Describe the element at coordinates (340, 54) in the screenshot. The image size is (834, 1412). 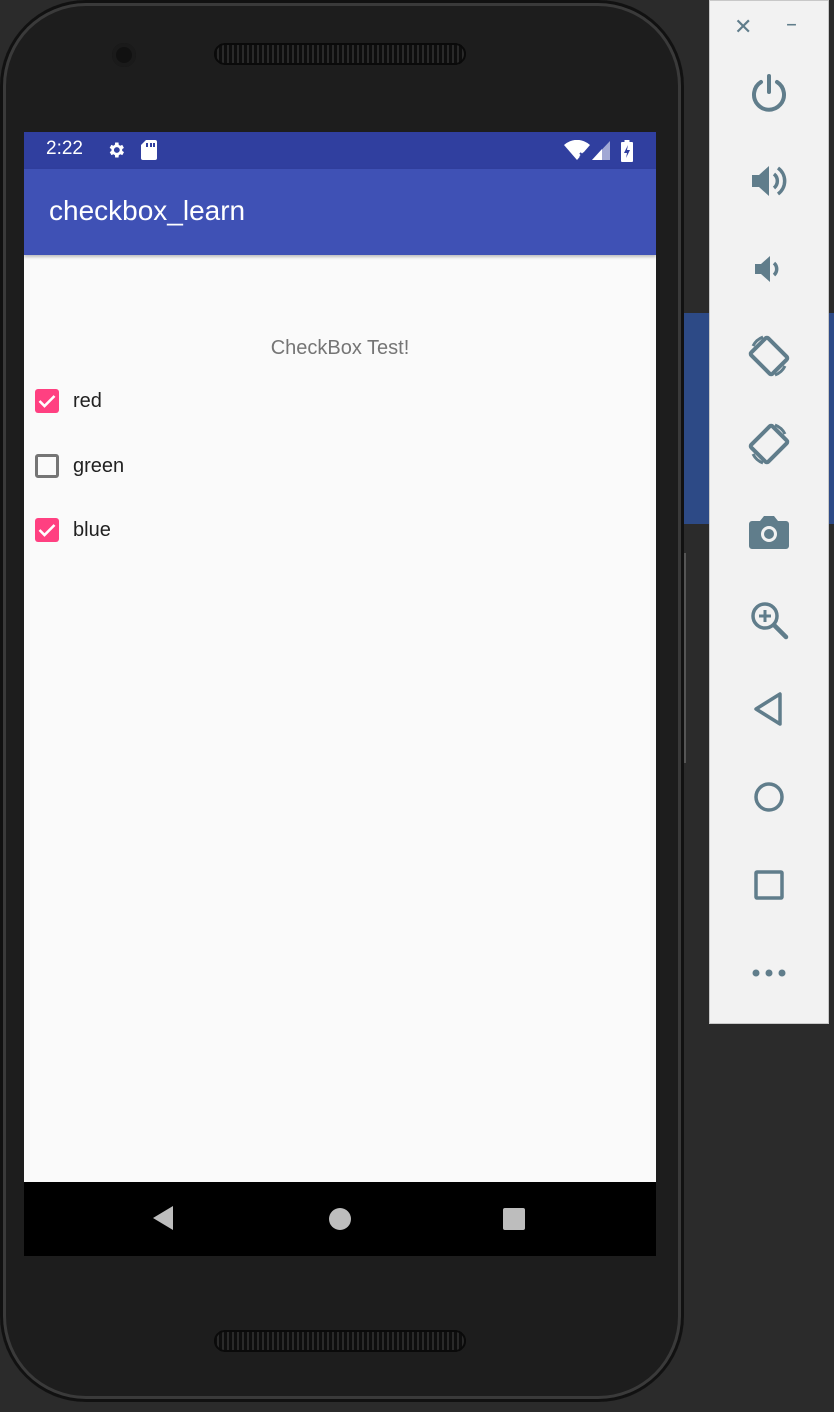
I see `top-speaker` at that location.